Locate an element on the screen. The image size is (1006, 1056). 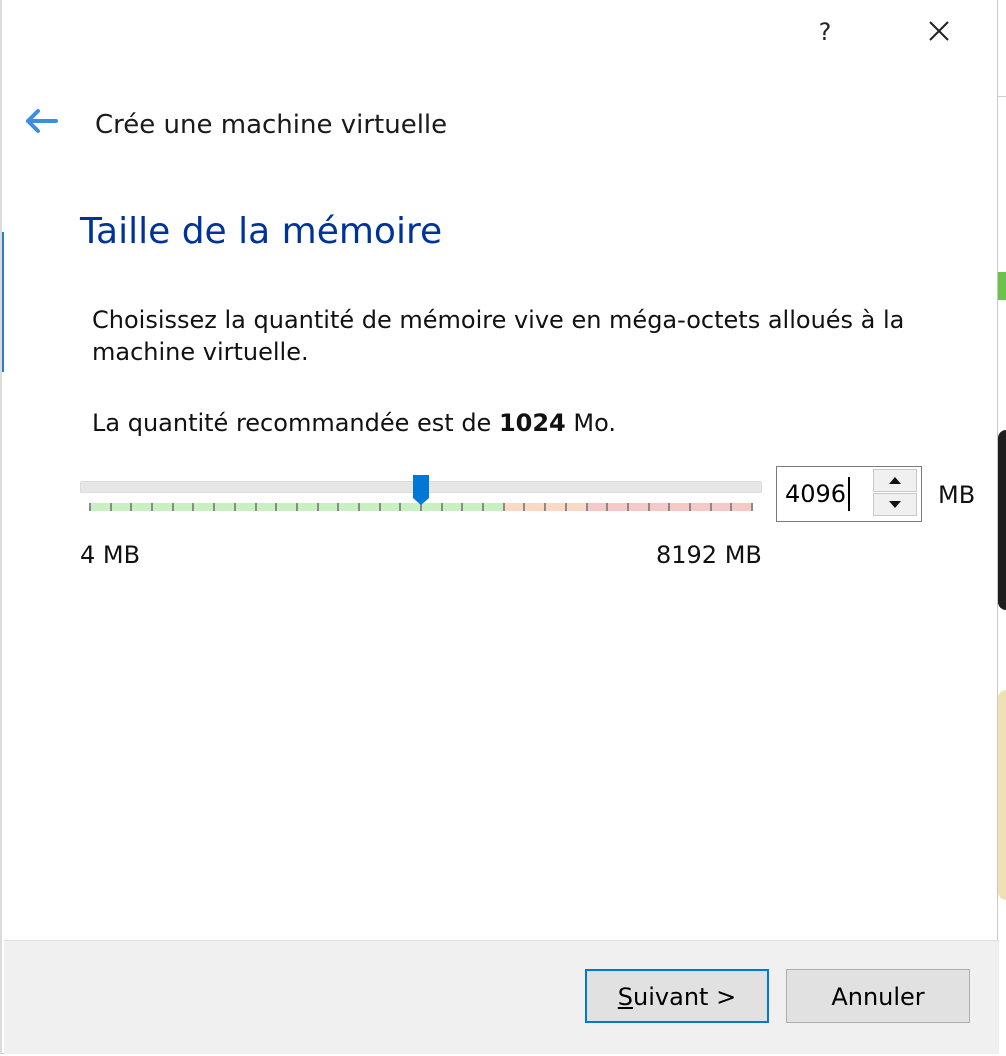
slider-min-label: 4 MB is located at coordinates (110, 555).